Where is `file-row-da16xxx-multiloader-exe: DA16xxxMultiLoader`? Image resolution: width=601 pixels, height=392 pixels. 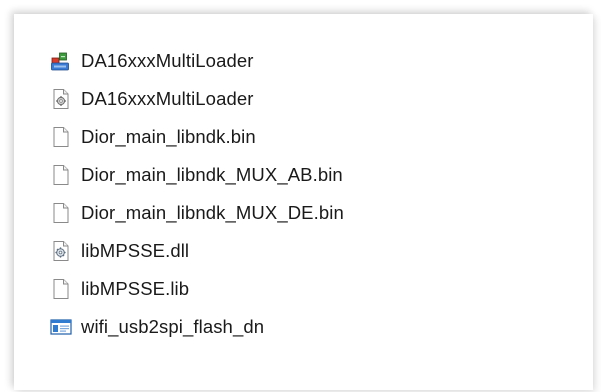 file-row-da16xxx-multiloader-exe: DA16xxxMultiLoader is located at coordinates (197, 61).